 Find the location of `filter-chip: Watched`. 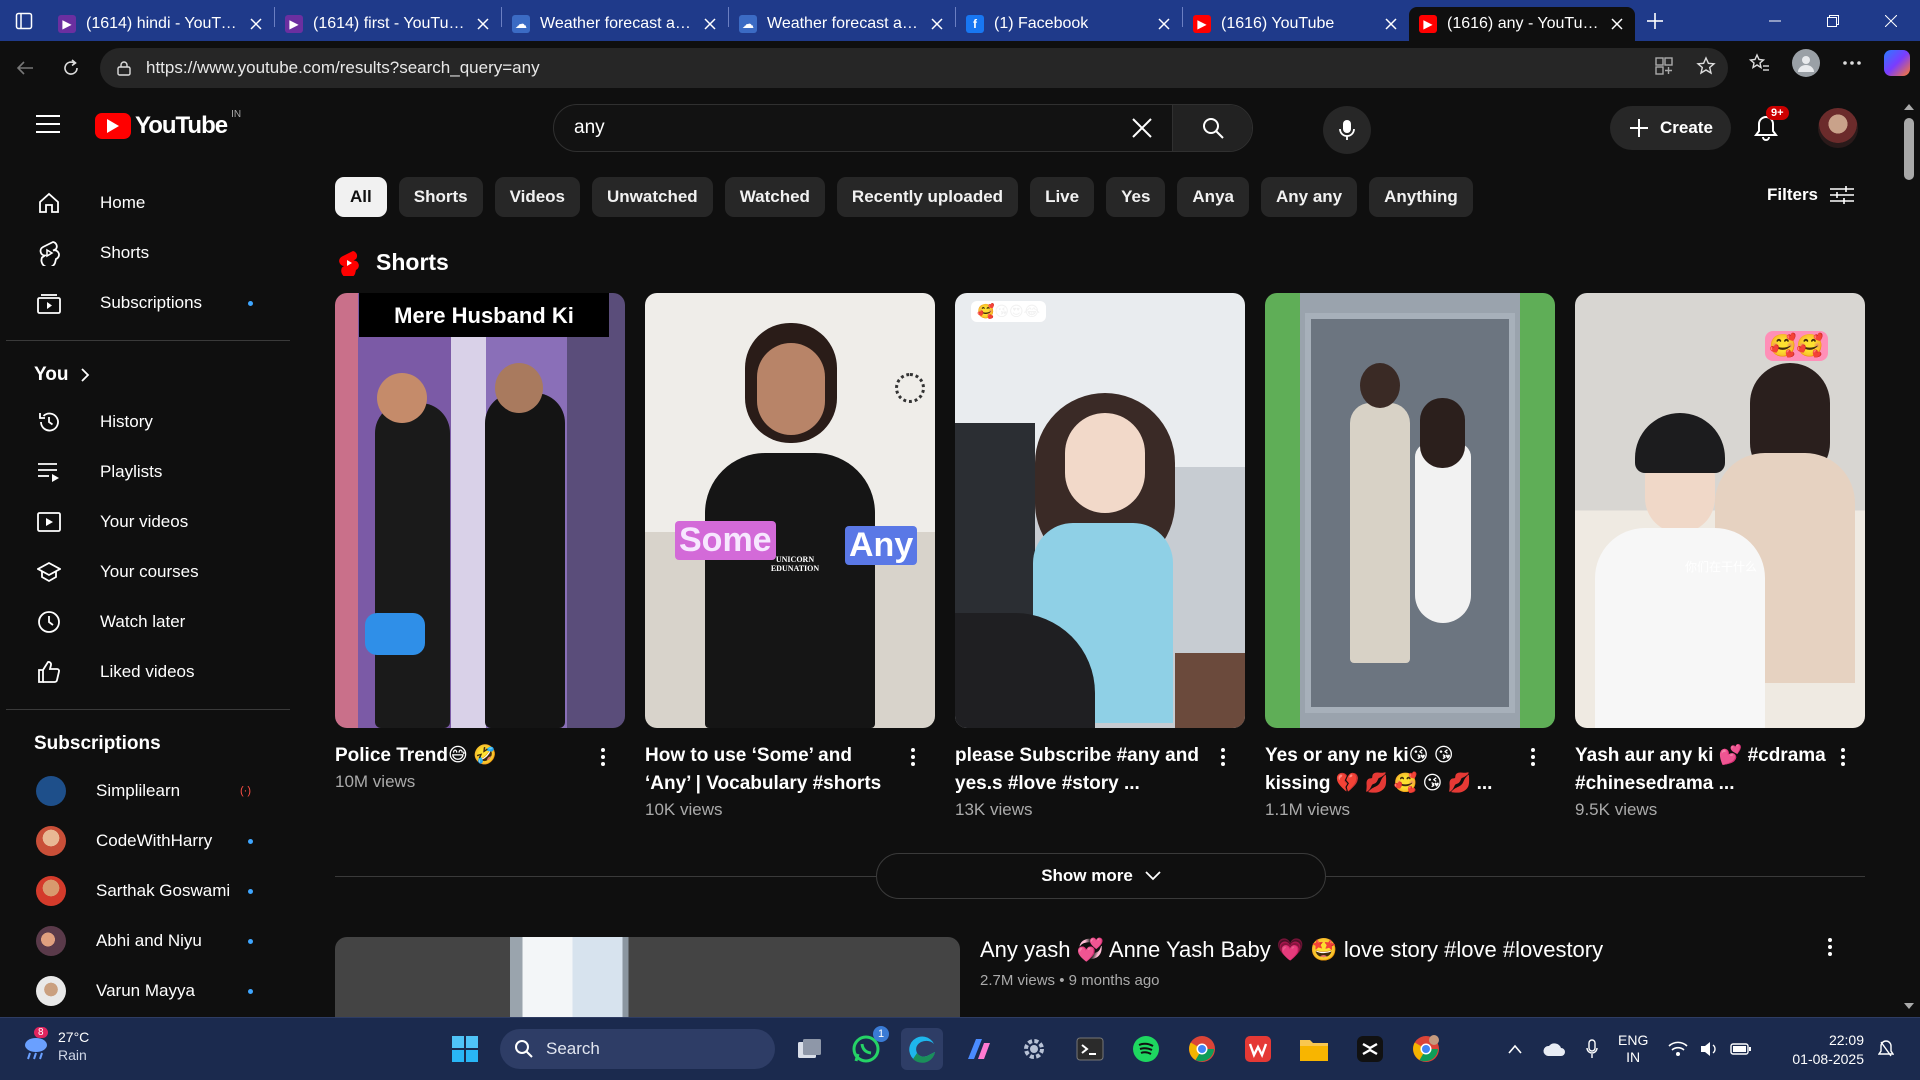

filter-chip: Watched is located at coordinates (774, 197).